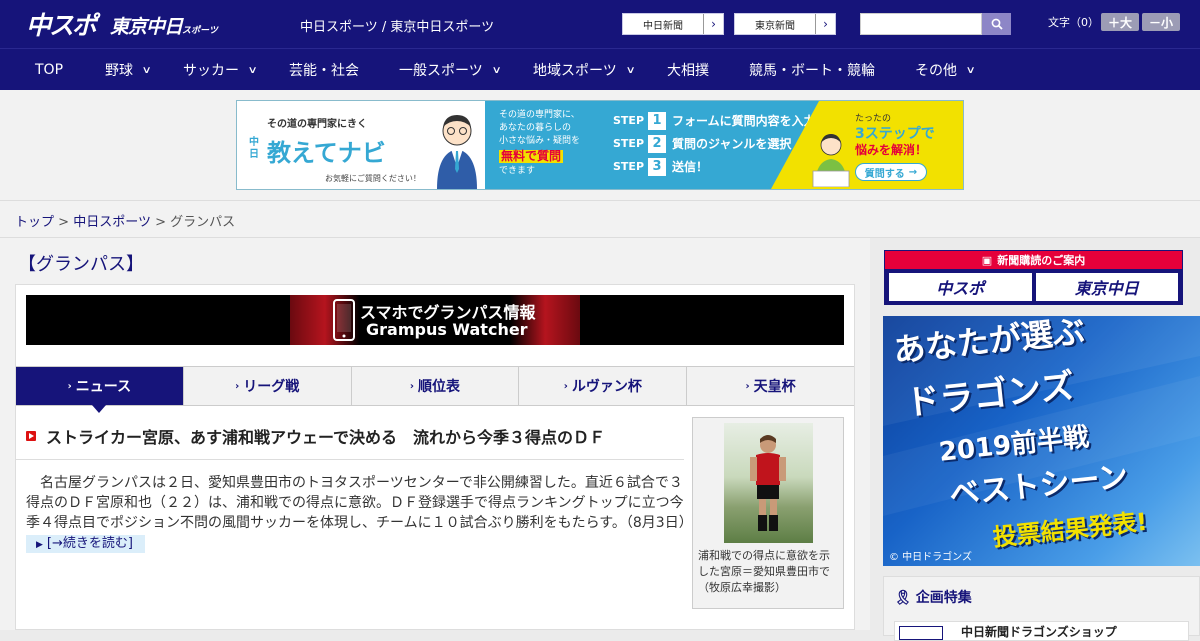  I want to click on tab-label: 順位表, so click(439, 387).